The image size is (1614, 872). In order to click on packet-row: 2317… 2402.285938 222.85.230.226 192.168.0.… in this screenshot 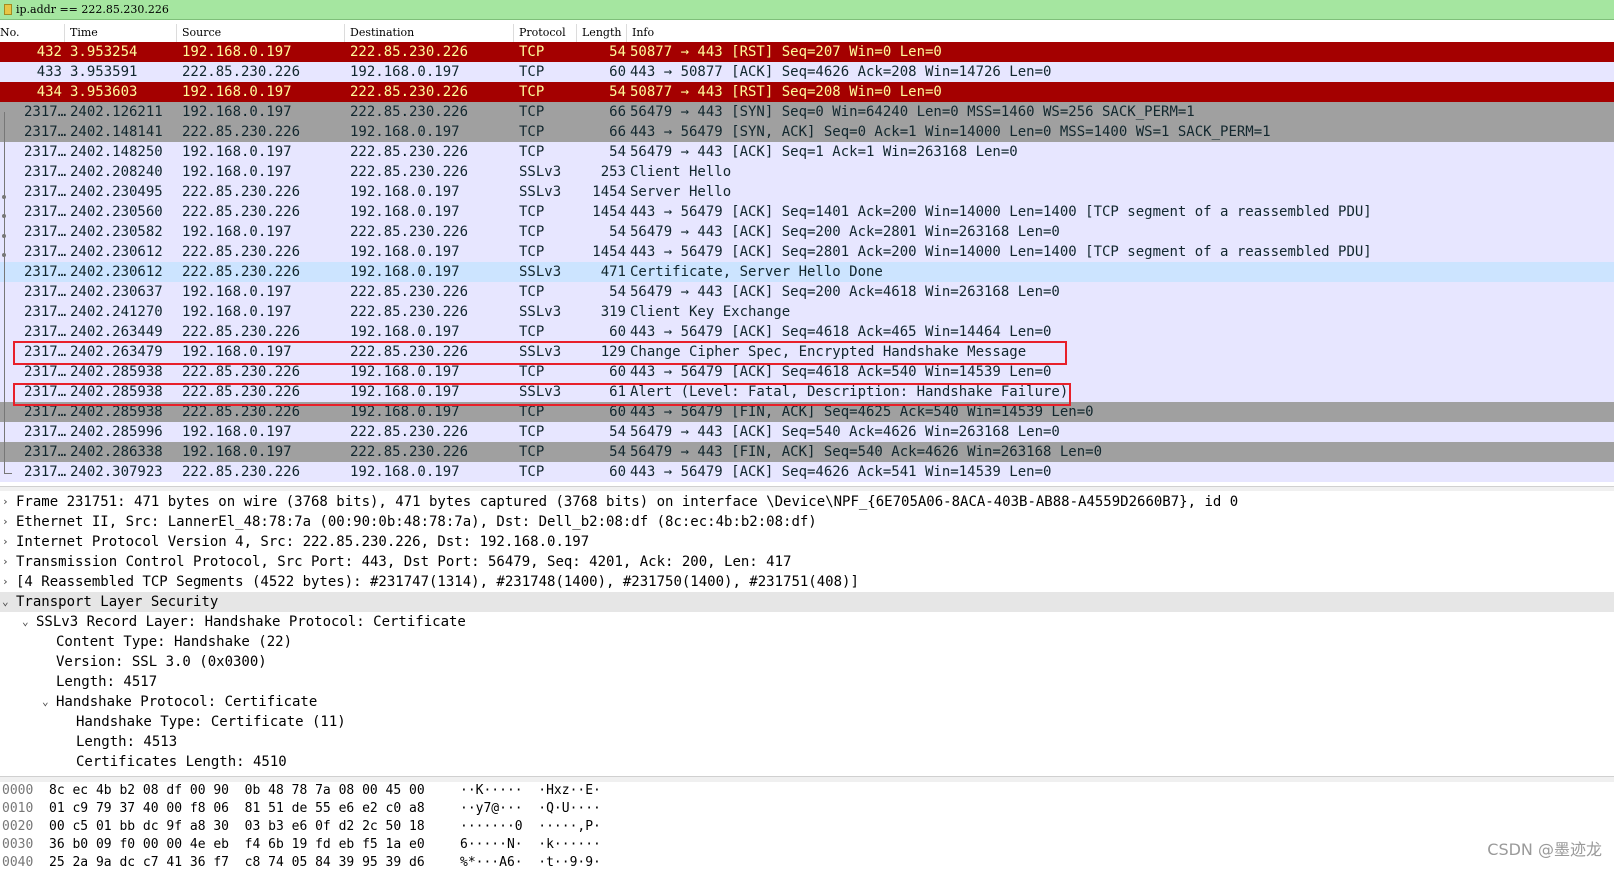, I will do `click(807, 372)`.